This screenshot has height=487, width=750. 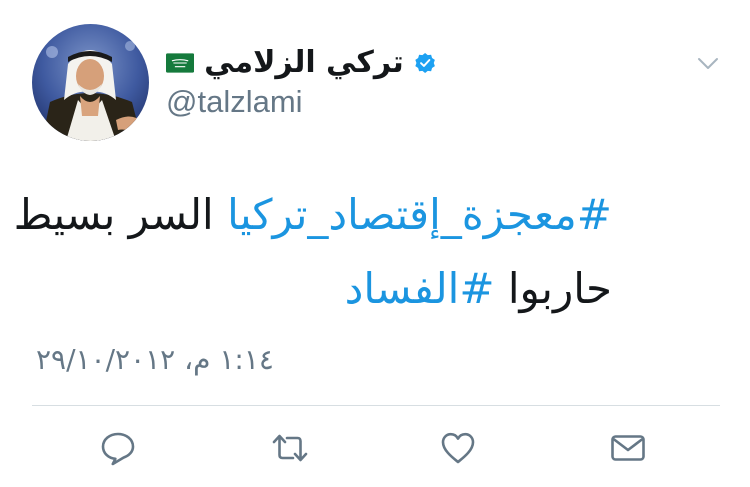 I want to click on retweet-icon, so click(x=290, y=448).